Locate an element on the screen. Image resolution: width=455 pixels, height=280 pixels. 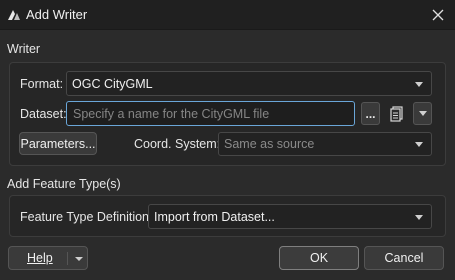
coord-system-label: Coord. System: is located at coordinates (177, 144).